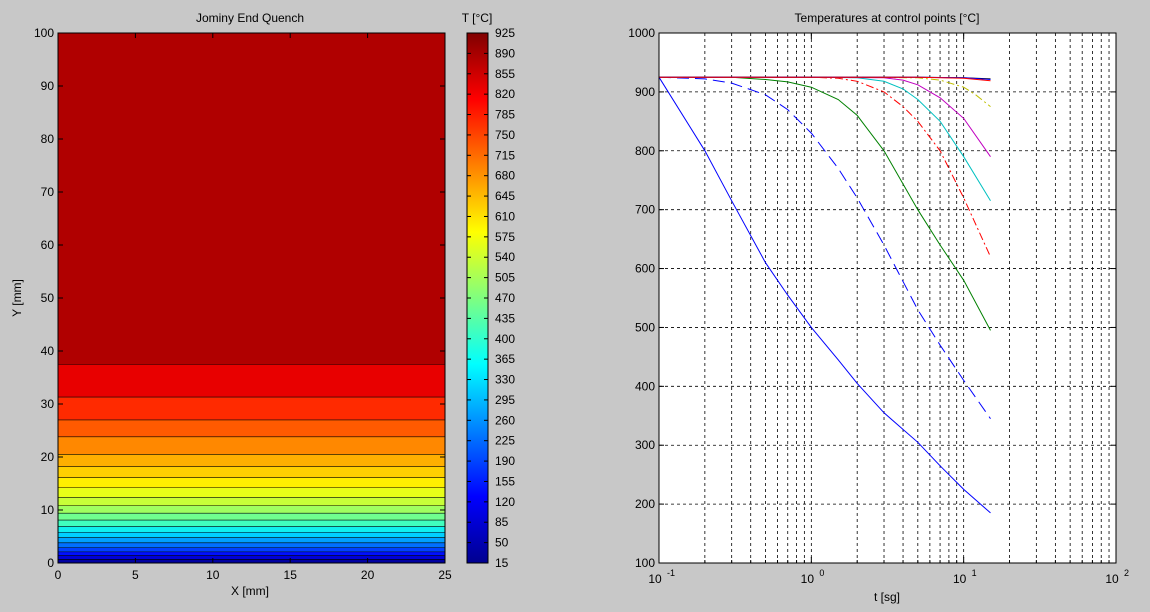  What do you see at coordinates (645, 445) in the screenshot?
I see `line-y-tick-label: 300` at bounding box center [645, 445].